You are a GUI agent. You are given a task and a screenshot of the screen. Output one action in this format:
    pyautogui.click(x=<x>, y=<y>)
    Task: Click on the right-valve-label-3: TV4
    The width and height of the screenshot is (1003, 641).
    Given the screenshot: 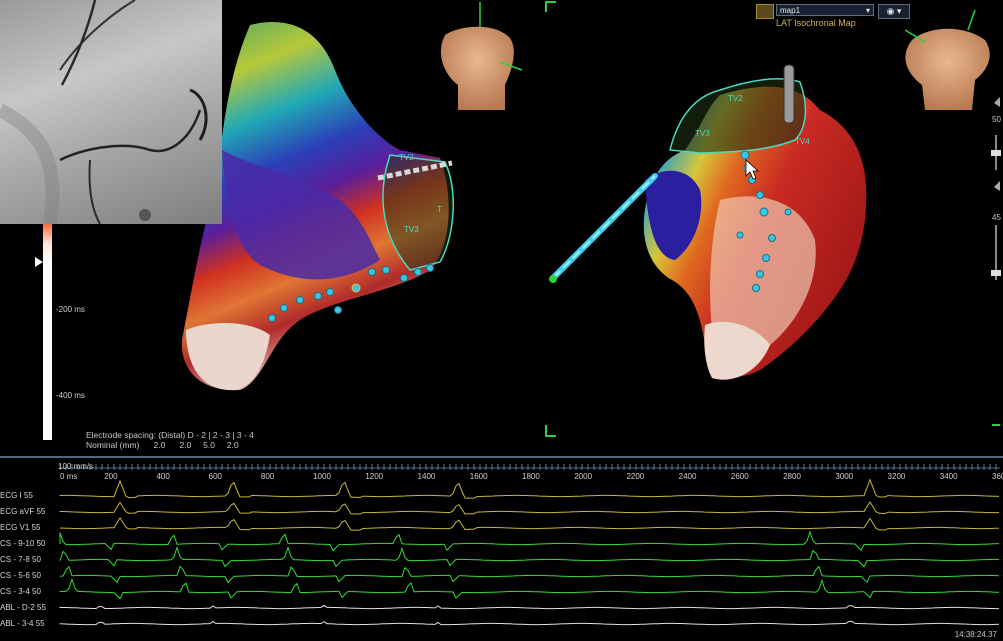 What is the action you would take?
    pyautogui.click(x=802, y=141)
    